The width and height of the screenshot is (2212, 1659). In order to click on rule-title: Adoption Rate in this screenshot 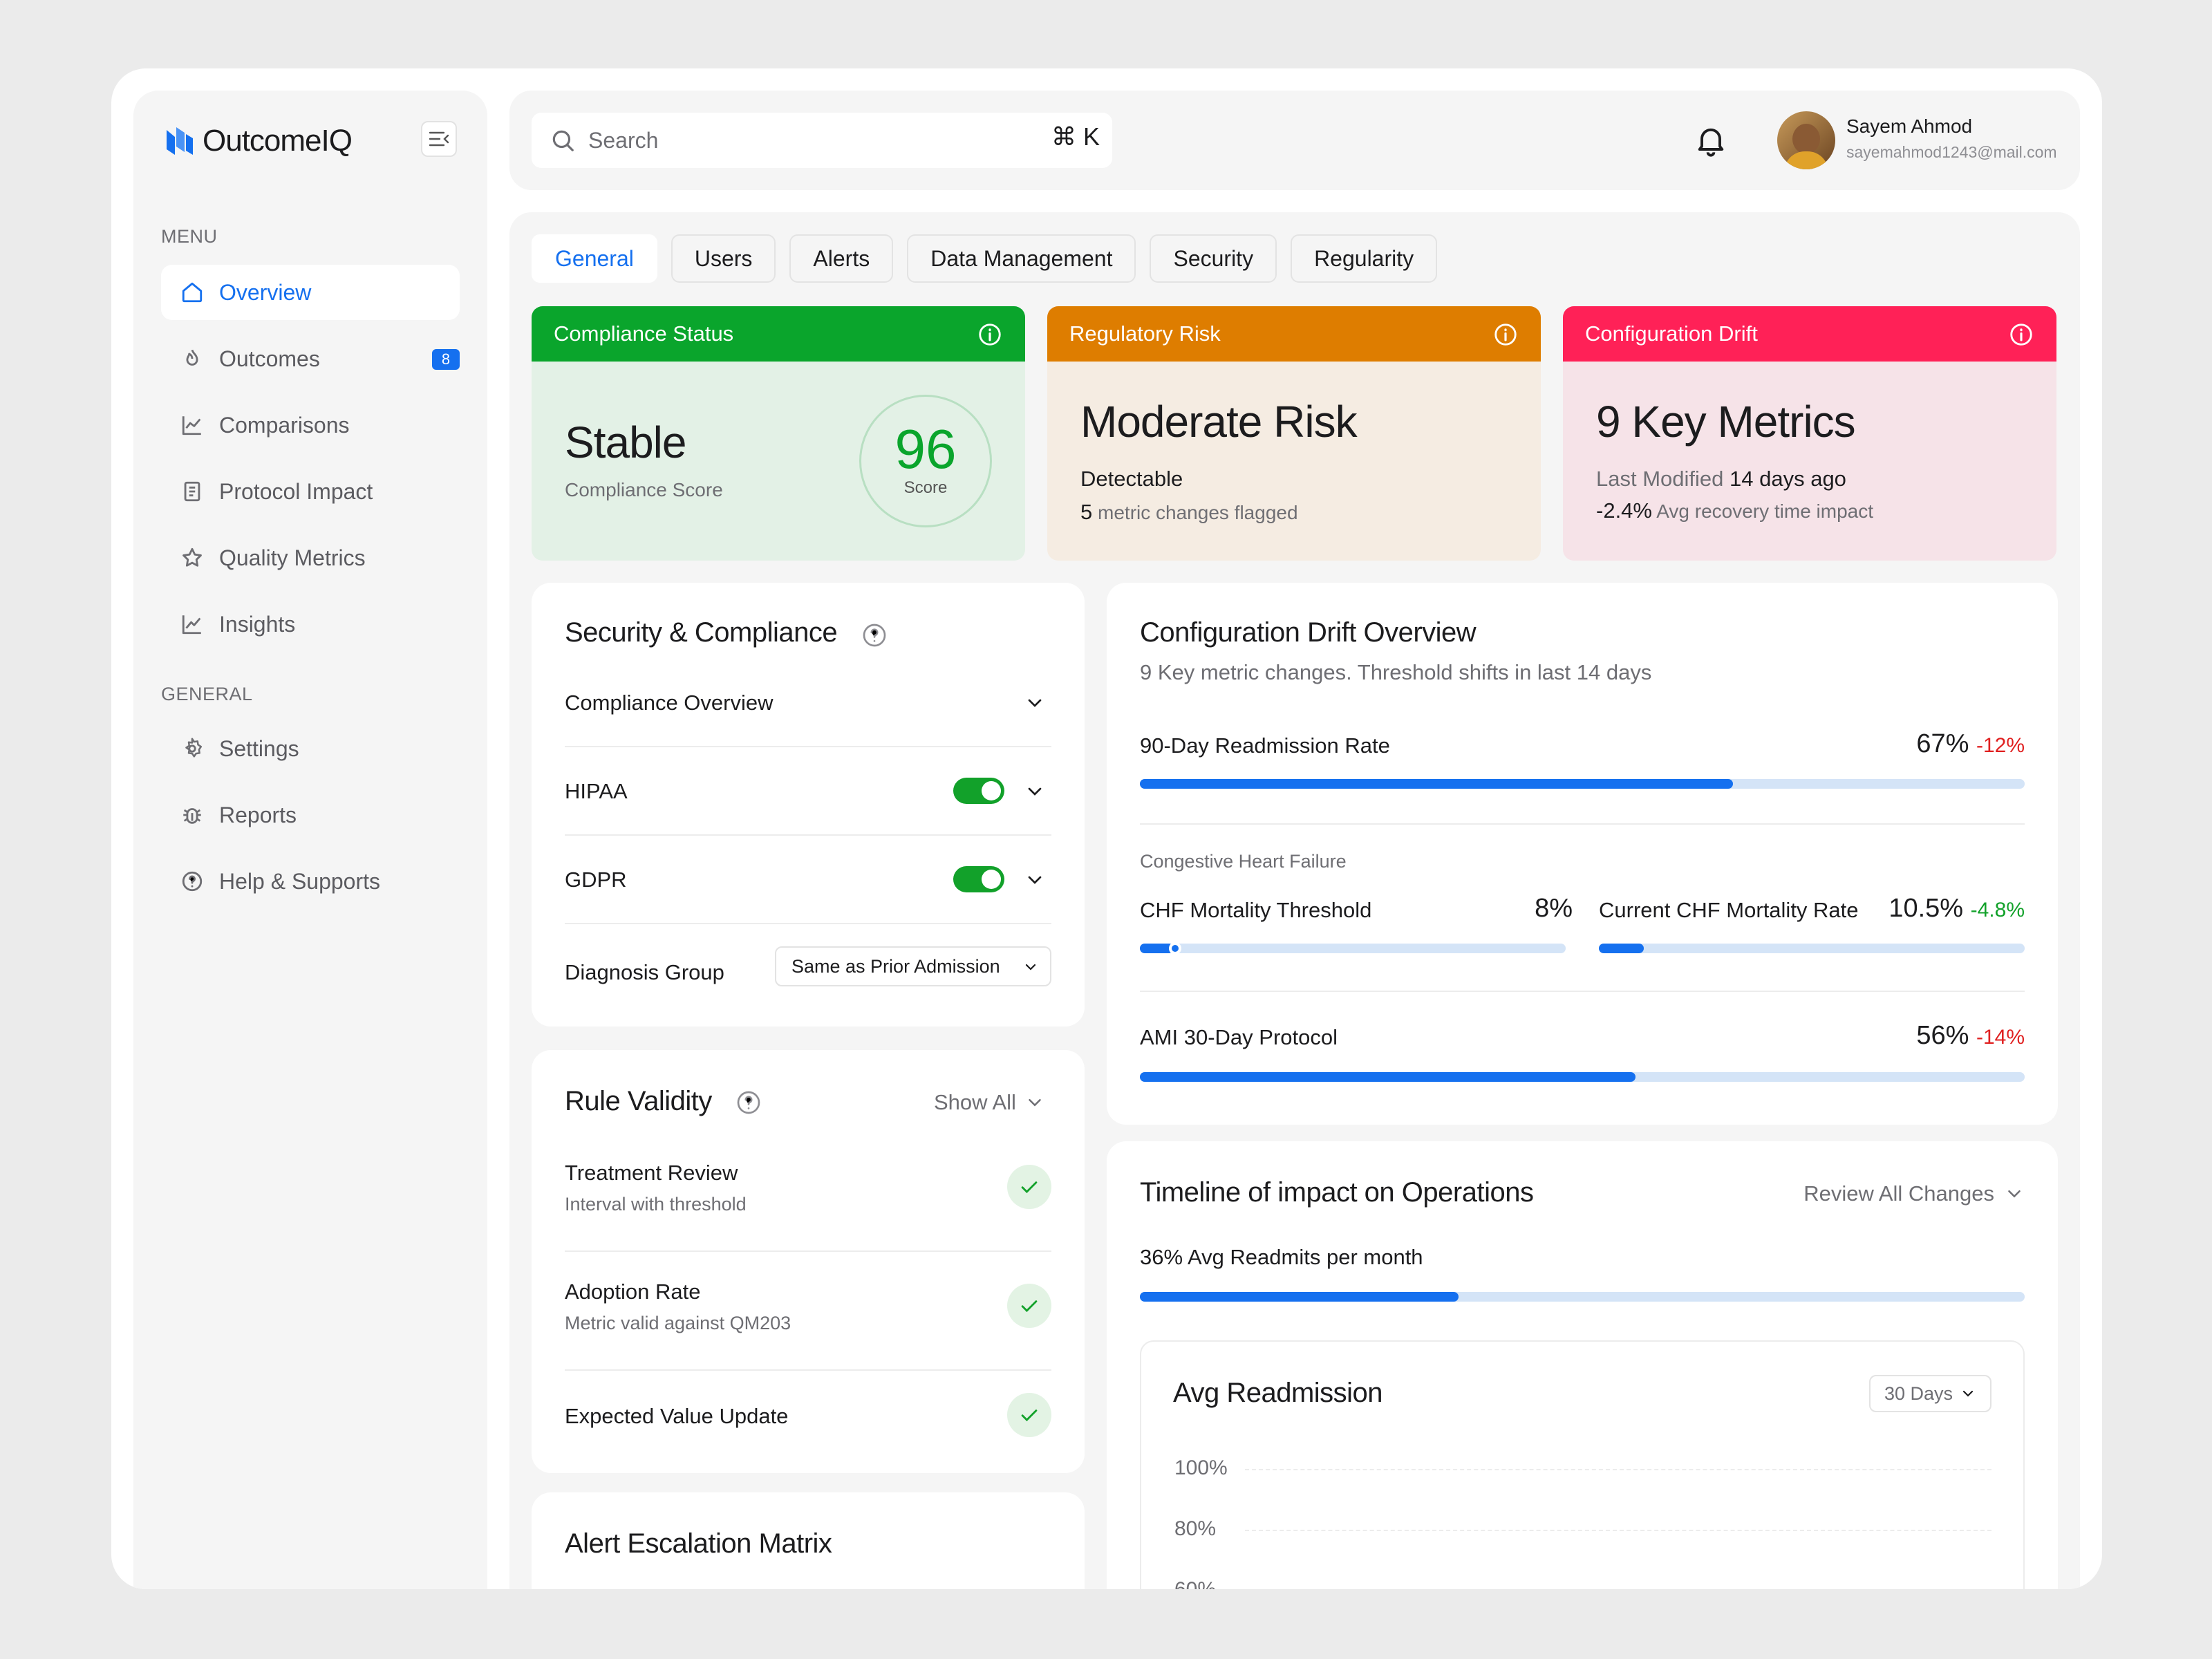, I will do `click(633, 1292)`.